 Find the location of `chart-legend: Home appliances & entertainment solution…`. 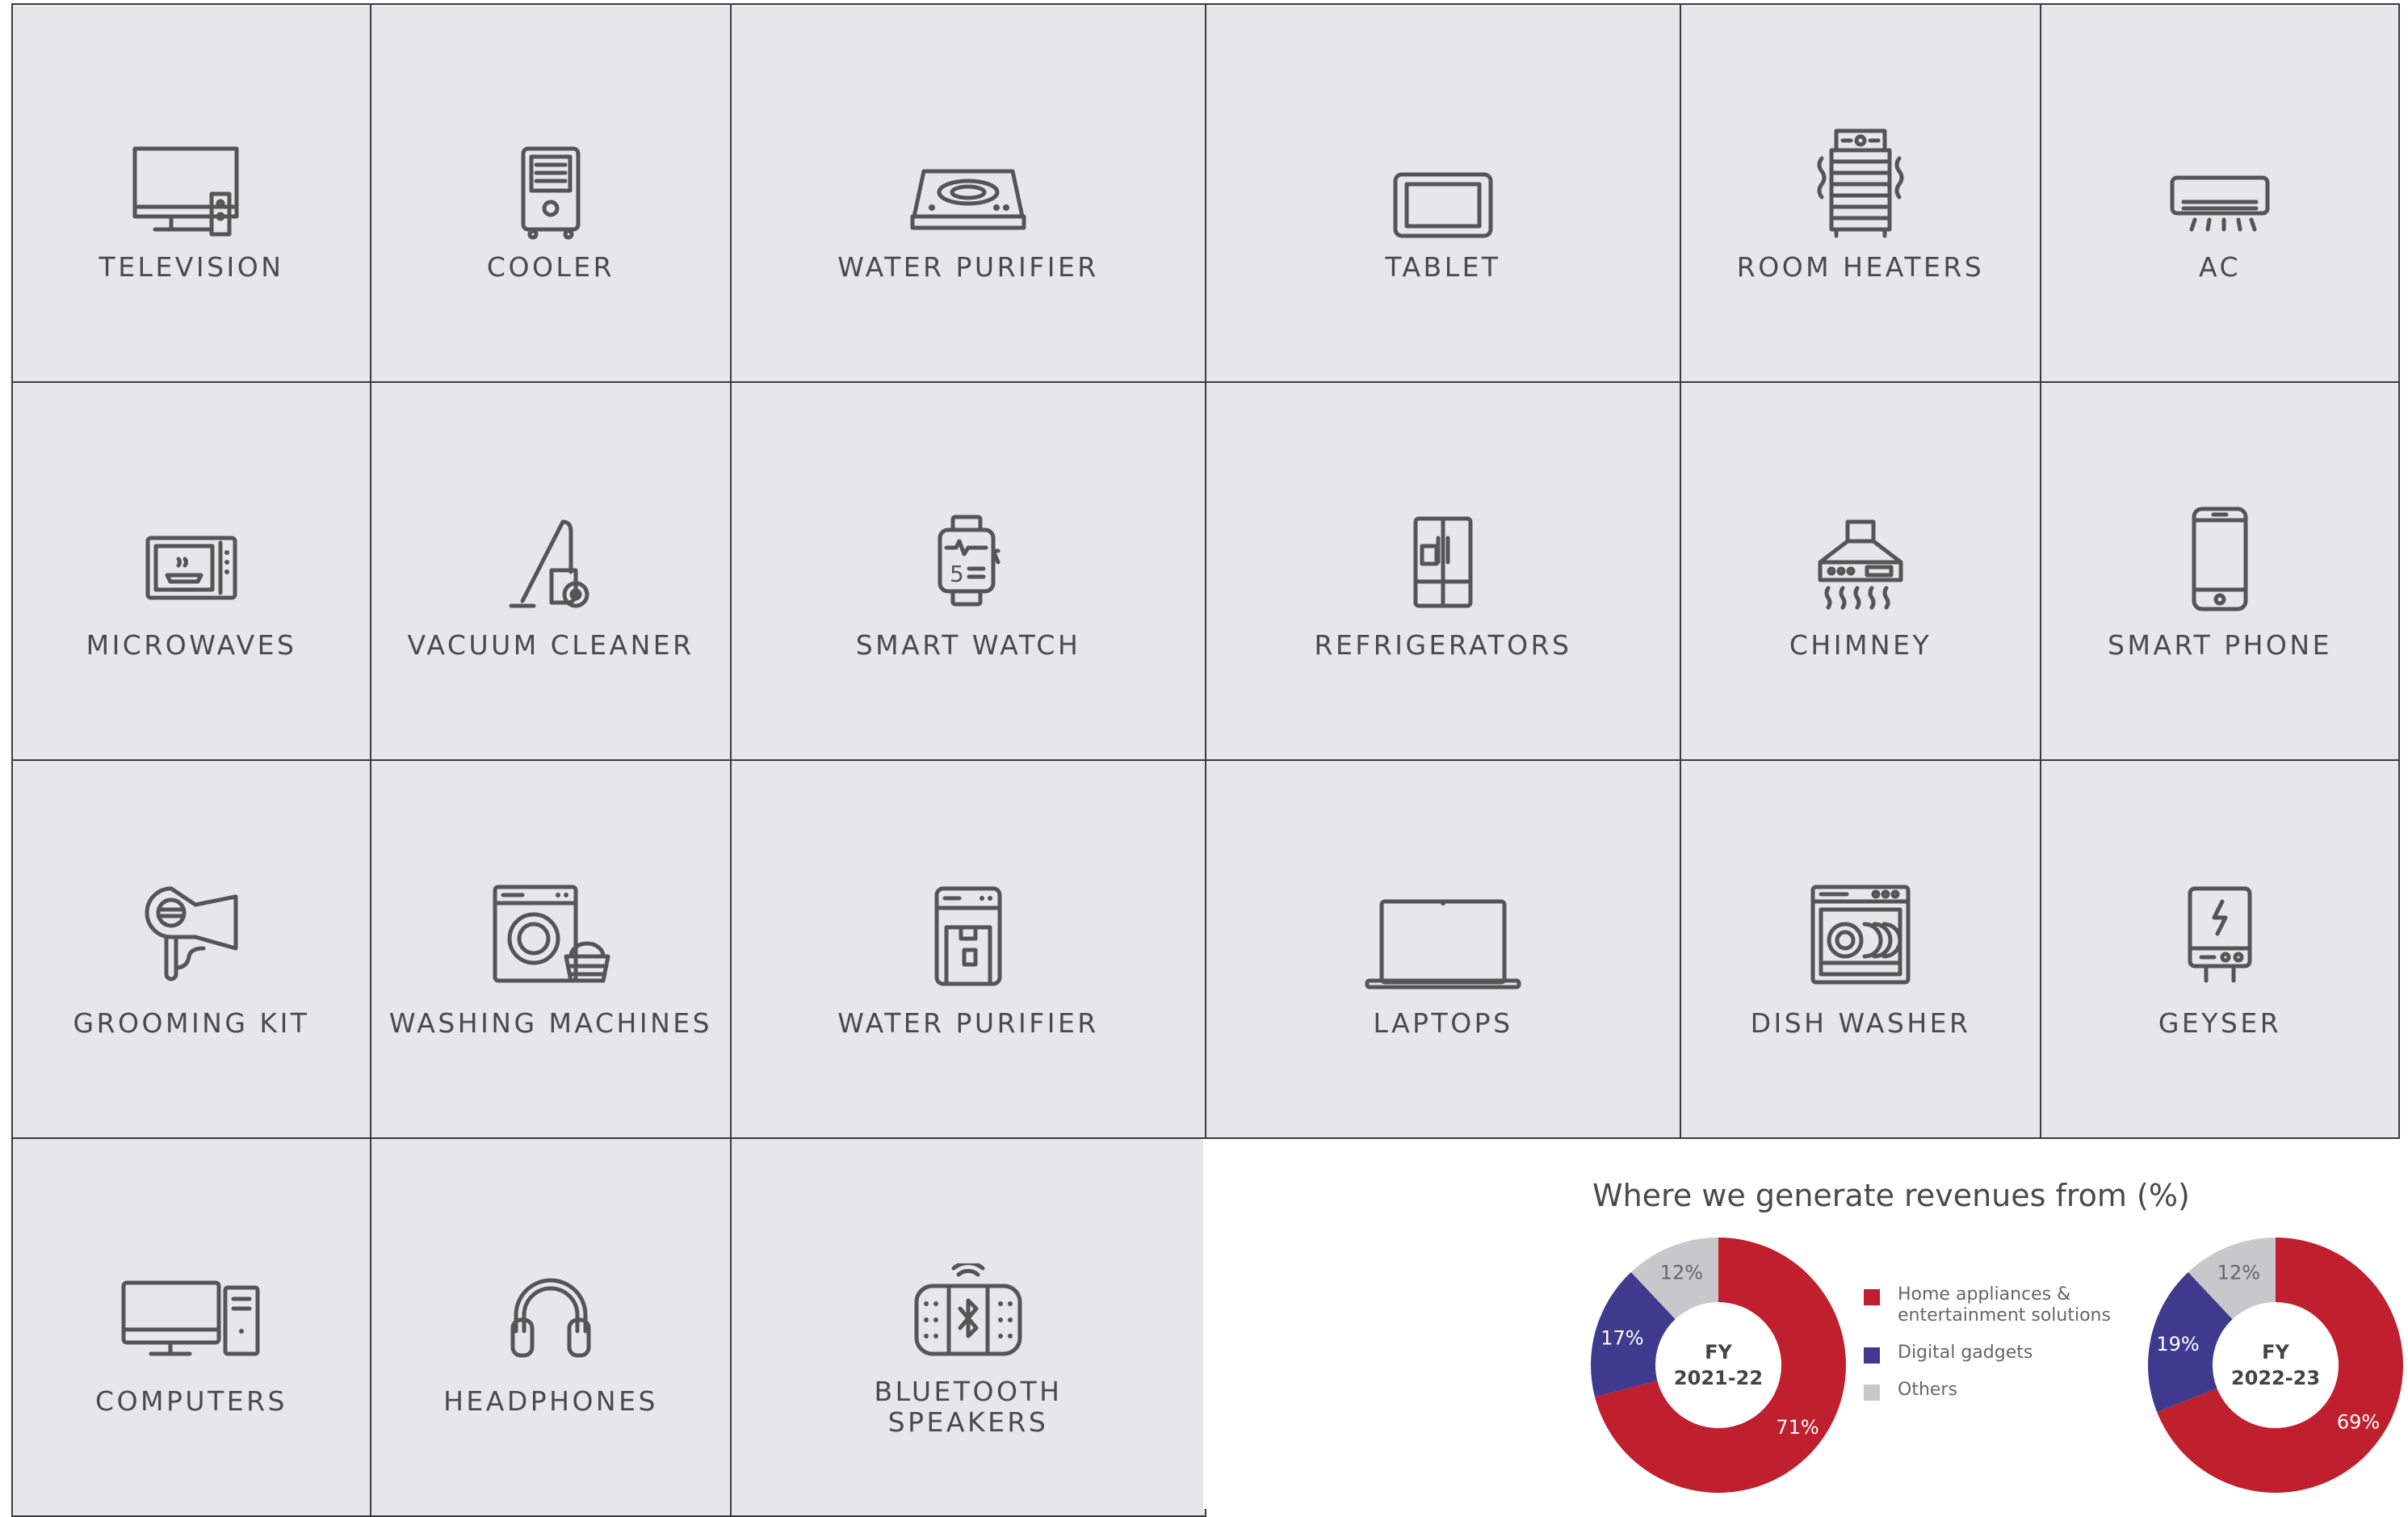

chart-legend: Home appliances & entertainment solution… is located at coordinates (1987, 1351).